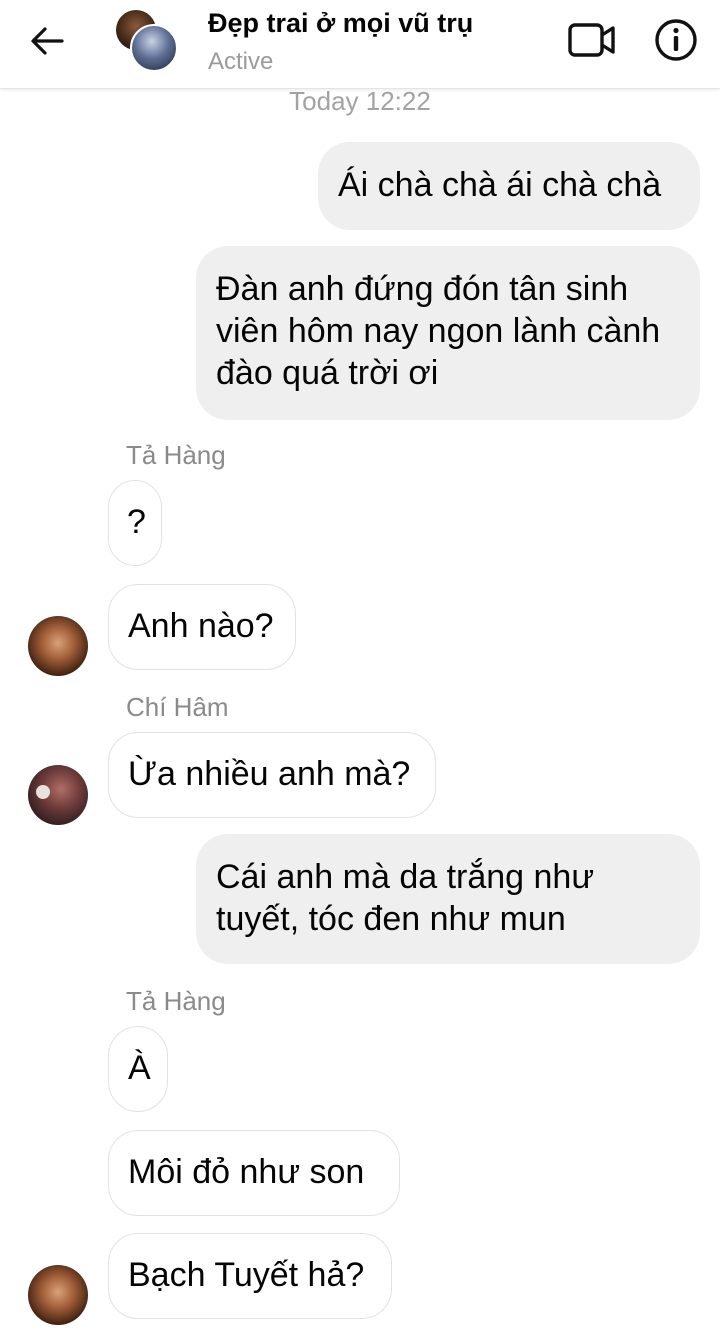 The width and height of the screenshot is (720, 1333). I want to click on info-button, so click(676, 40).